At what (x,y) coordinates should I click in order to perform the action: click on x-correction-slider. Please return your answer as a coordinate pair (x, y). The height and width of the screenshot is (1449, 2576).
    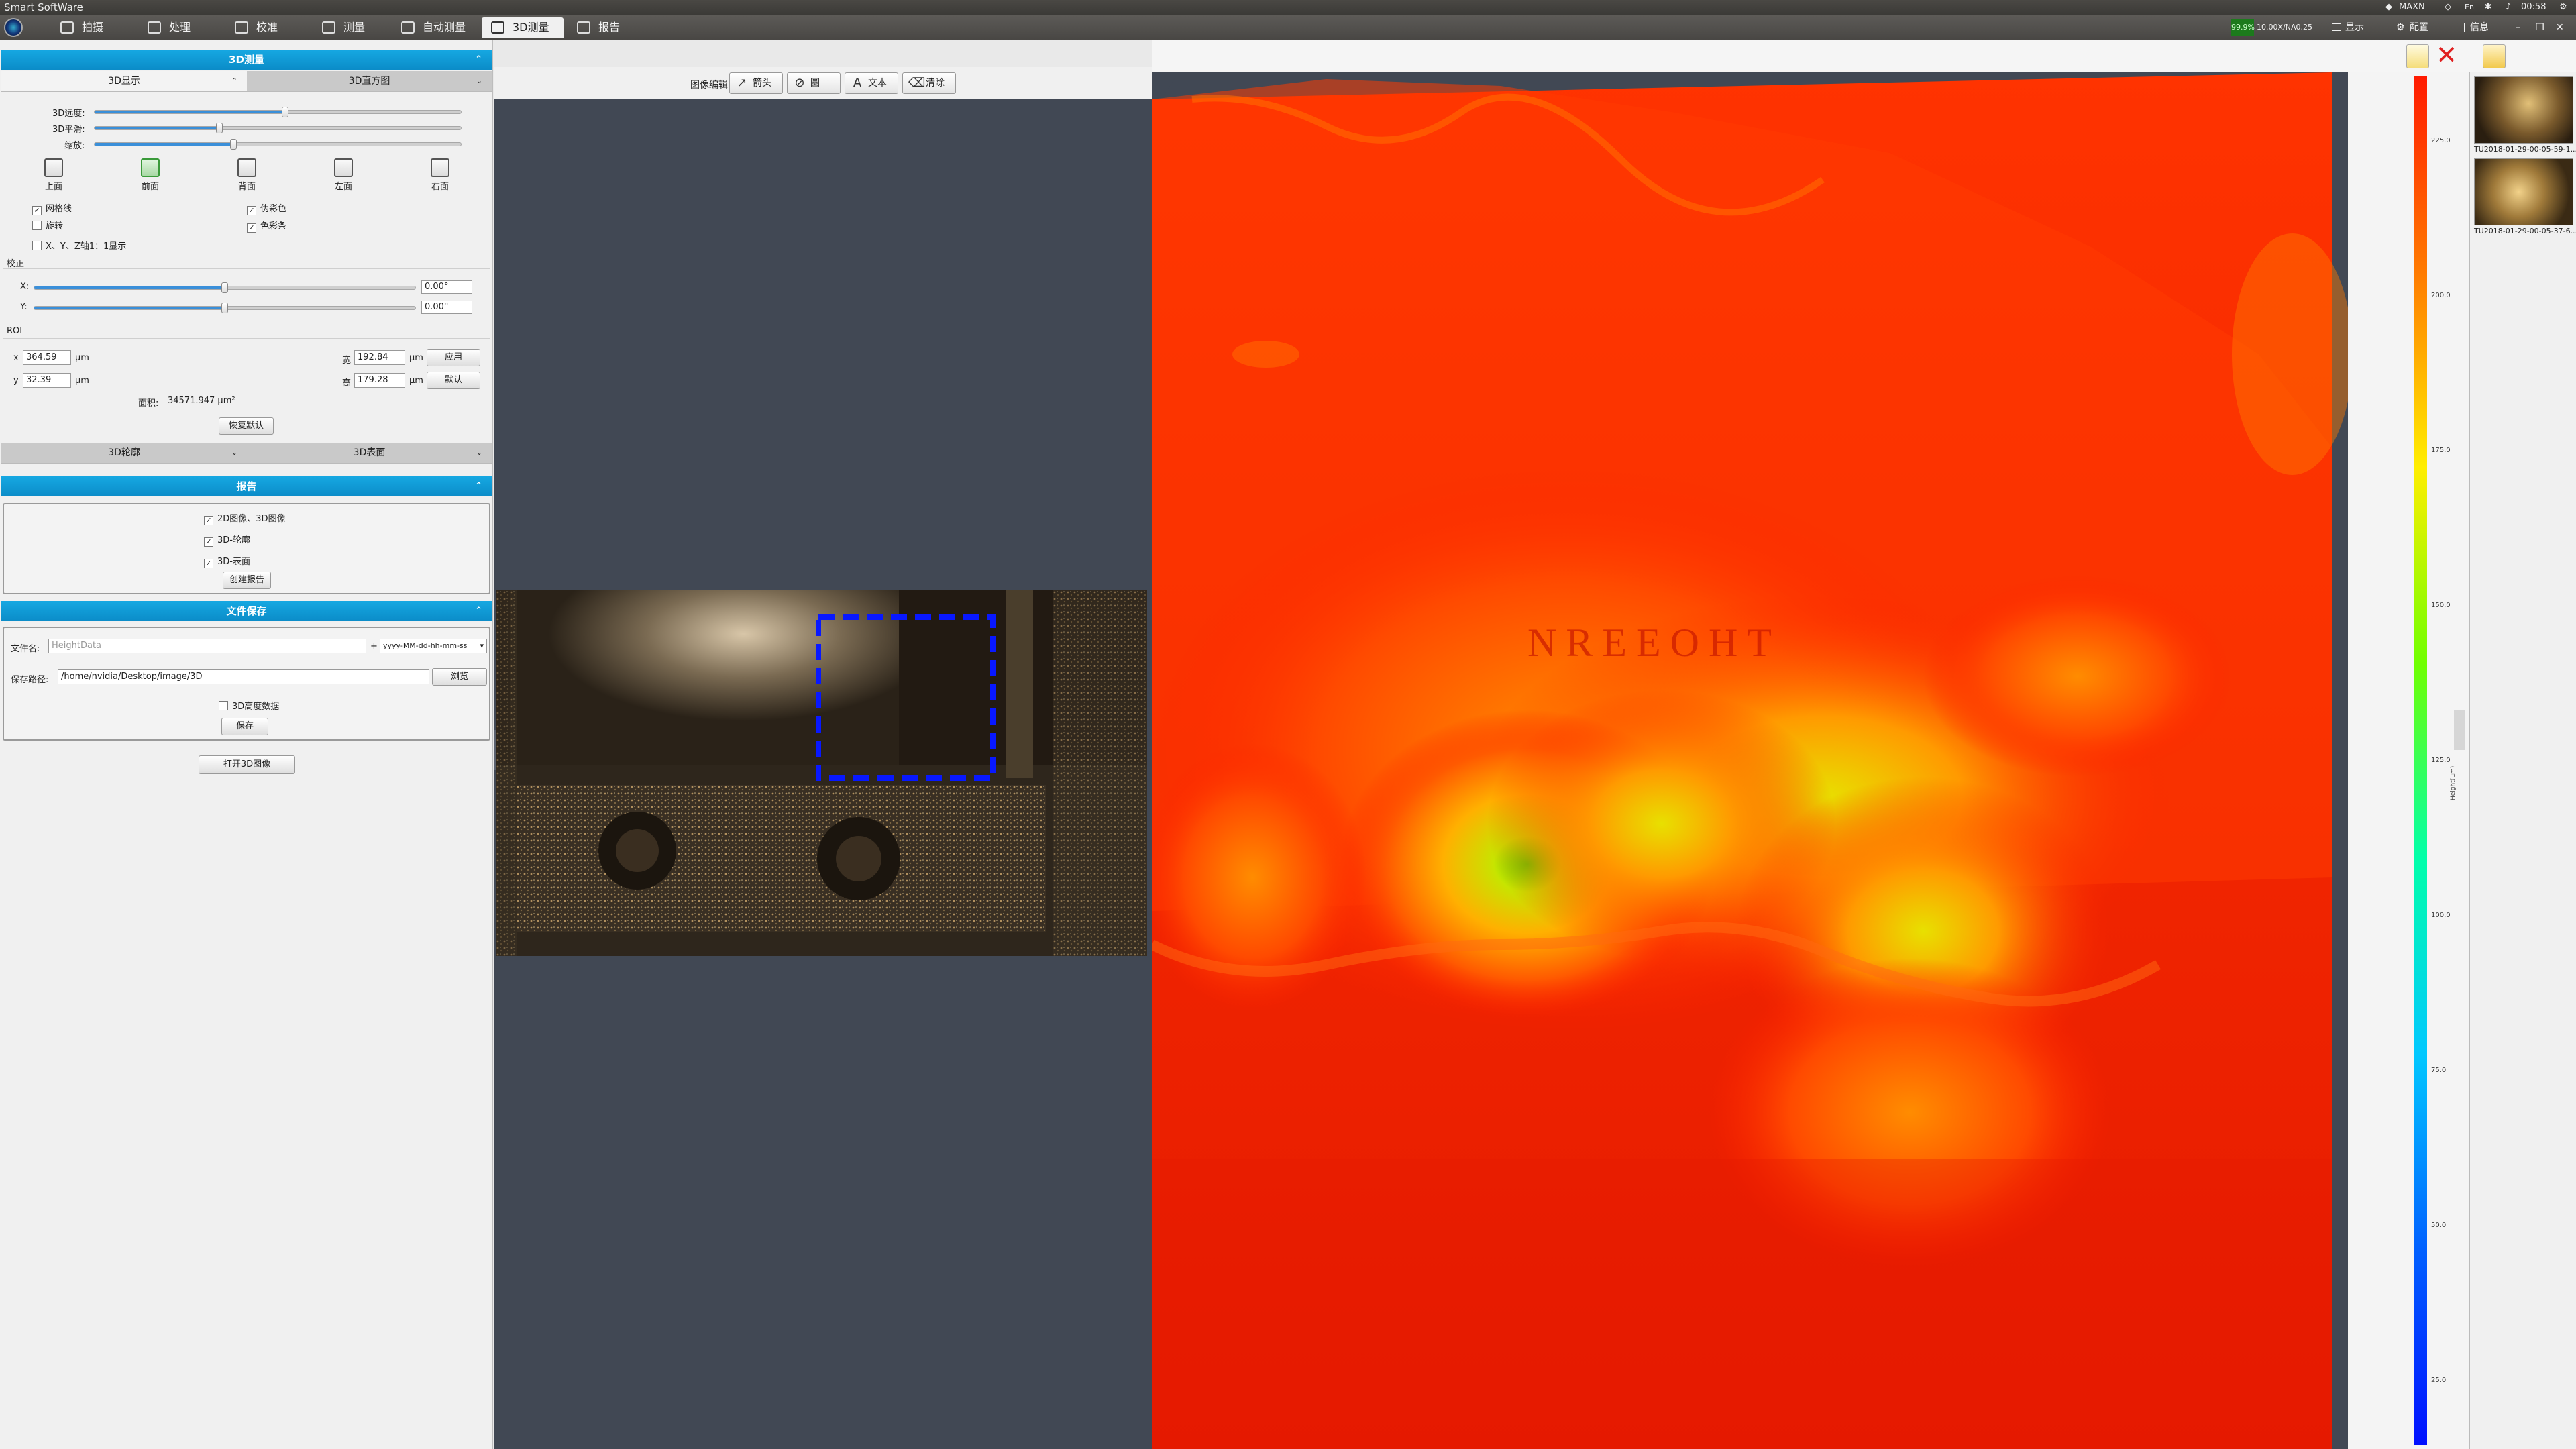
    Looking at the image, I should click on (225, 287).